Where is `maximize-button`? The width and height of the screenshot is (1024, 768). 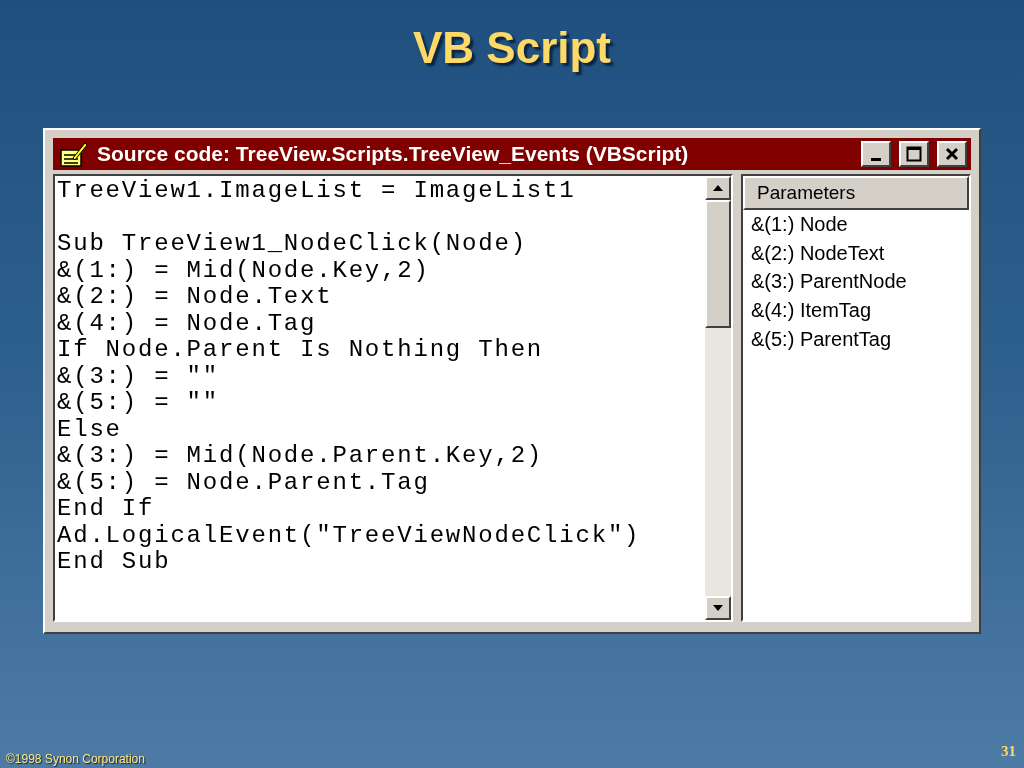
maximize-button is located at coordinates (914, 154).